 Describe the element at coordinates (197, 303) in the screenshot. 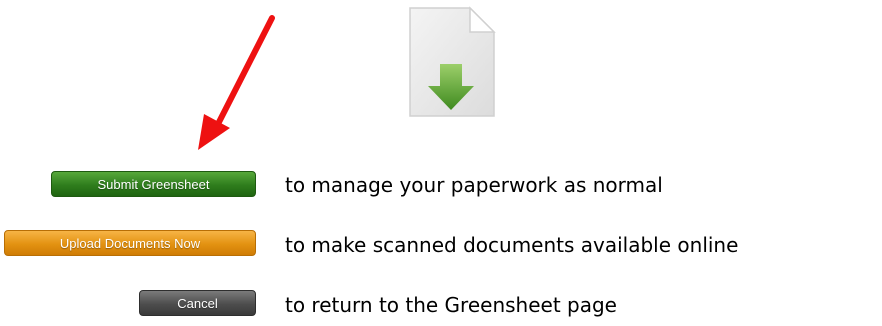

I see `cancel-button: Cancel` at that location.